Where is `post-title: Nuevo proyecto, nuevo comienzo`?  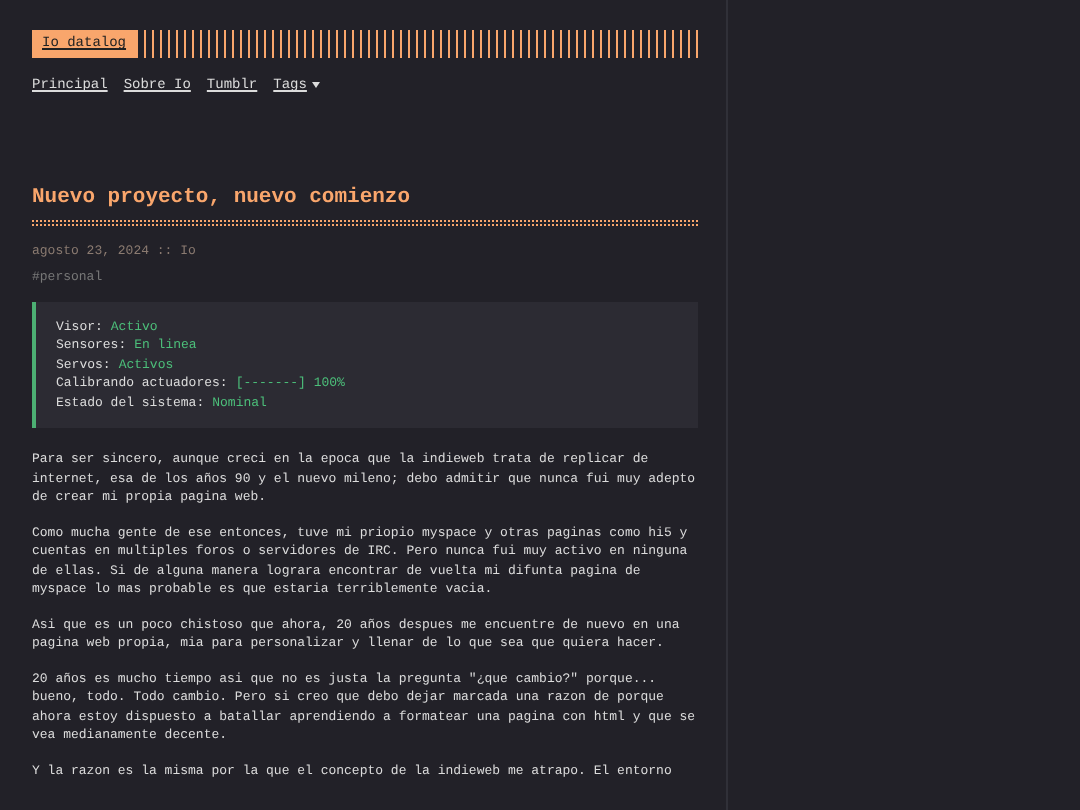
post-title: Nuevo proyecto, nuevo comienzo is located at coordinates (222, 198).